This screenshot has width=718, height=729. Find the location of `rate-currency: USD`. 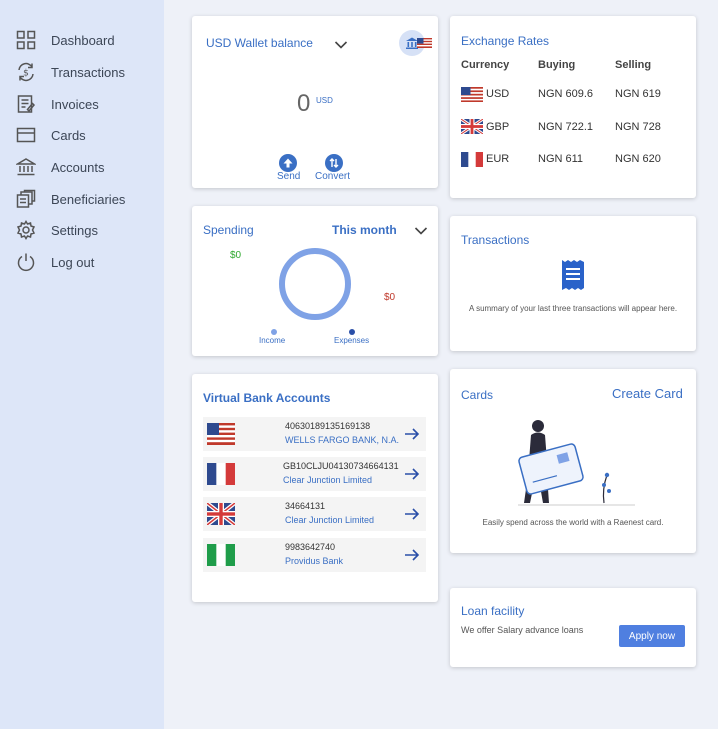

rate-currency: USD is located at coordinates (498, 94).